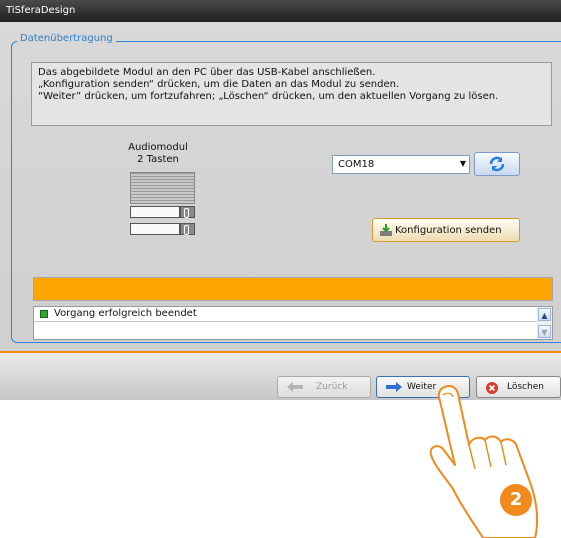  Describe the element at coordinates (462, 163) in the screenshot. I see `chevron-down-icon: ▼` at that location.